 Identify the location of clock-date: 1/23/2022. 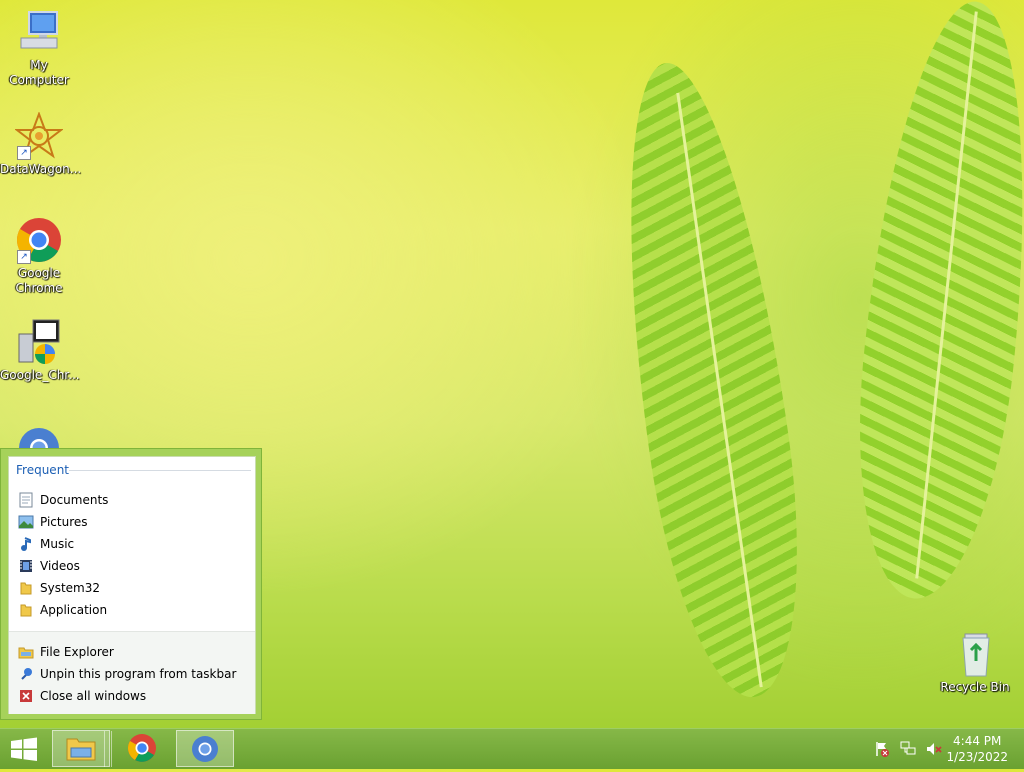
(977, 757).